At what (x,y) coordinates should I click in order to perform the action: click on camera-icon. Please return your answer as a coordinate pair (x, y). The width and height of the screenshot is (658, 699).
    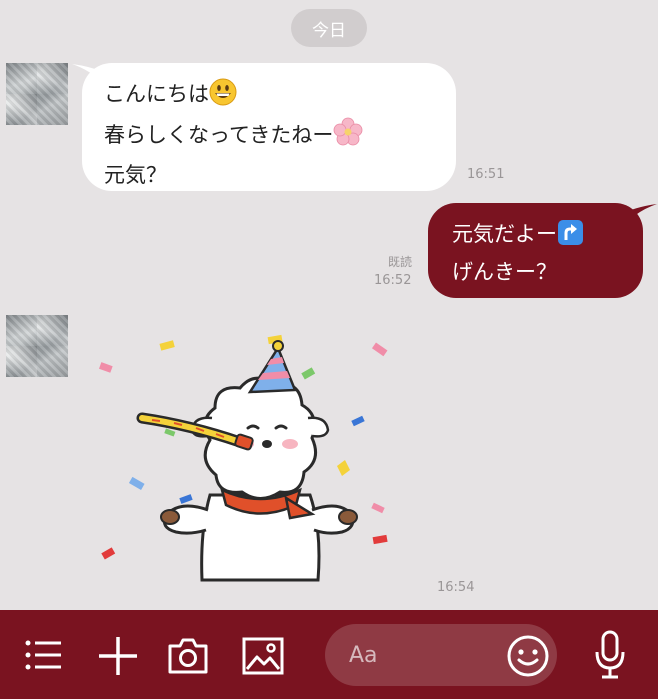
    Looking at the image, I should click on (188, 656).